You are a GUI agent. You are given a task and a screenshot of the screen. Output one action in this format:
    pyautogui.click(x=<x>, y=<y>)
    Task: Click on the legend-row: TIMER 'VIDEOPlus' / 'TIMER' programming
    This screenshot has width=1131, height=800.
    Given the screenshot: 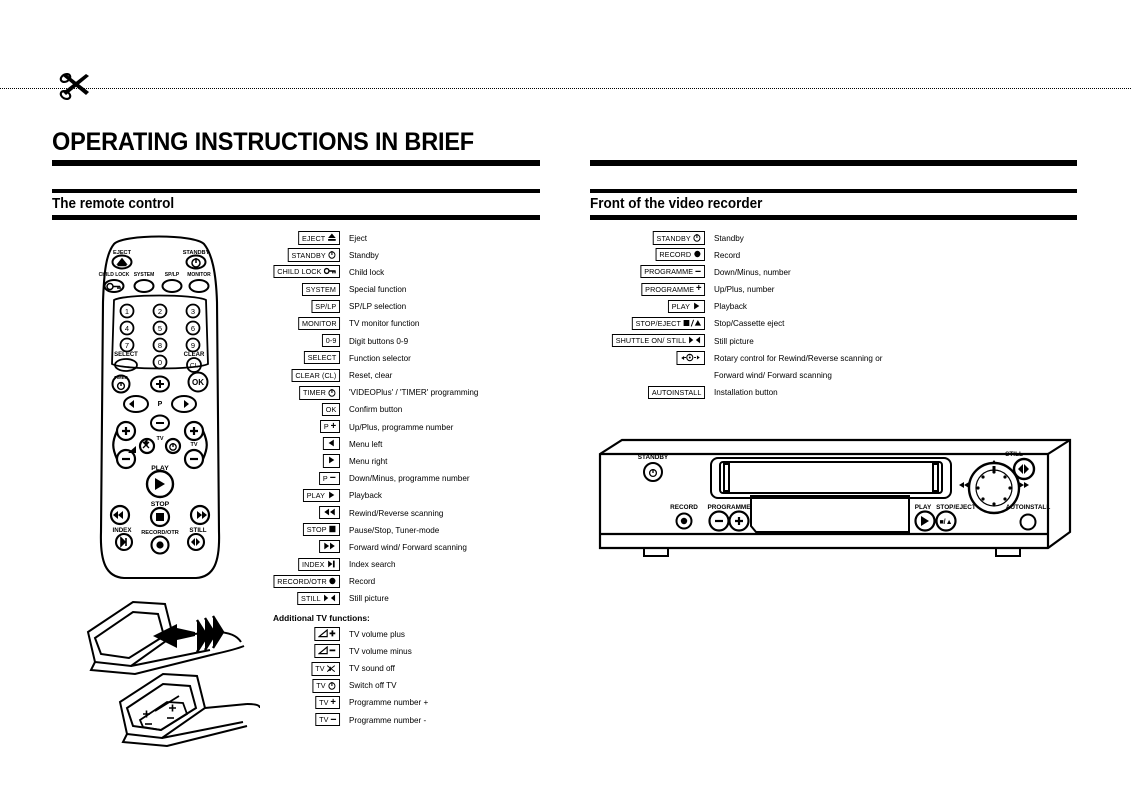 What is the action you would take?
    pyautogui.click(x=402, y=394)
    